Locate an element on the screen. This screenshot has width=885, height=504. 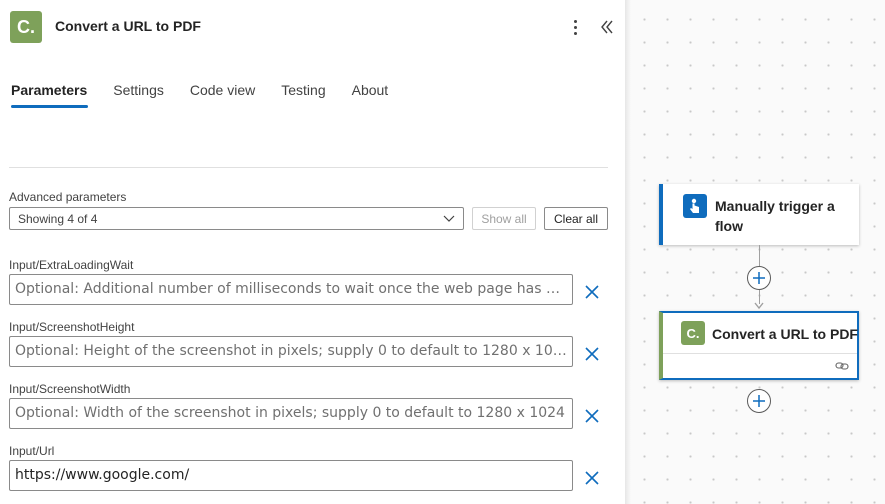
dropdown-selected-value: Showing 4 of 4 is located at coordinates (58, 219).